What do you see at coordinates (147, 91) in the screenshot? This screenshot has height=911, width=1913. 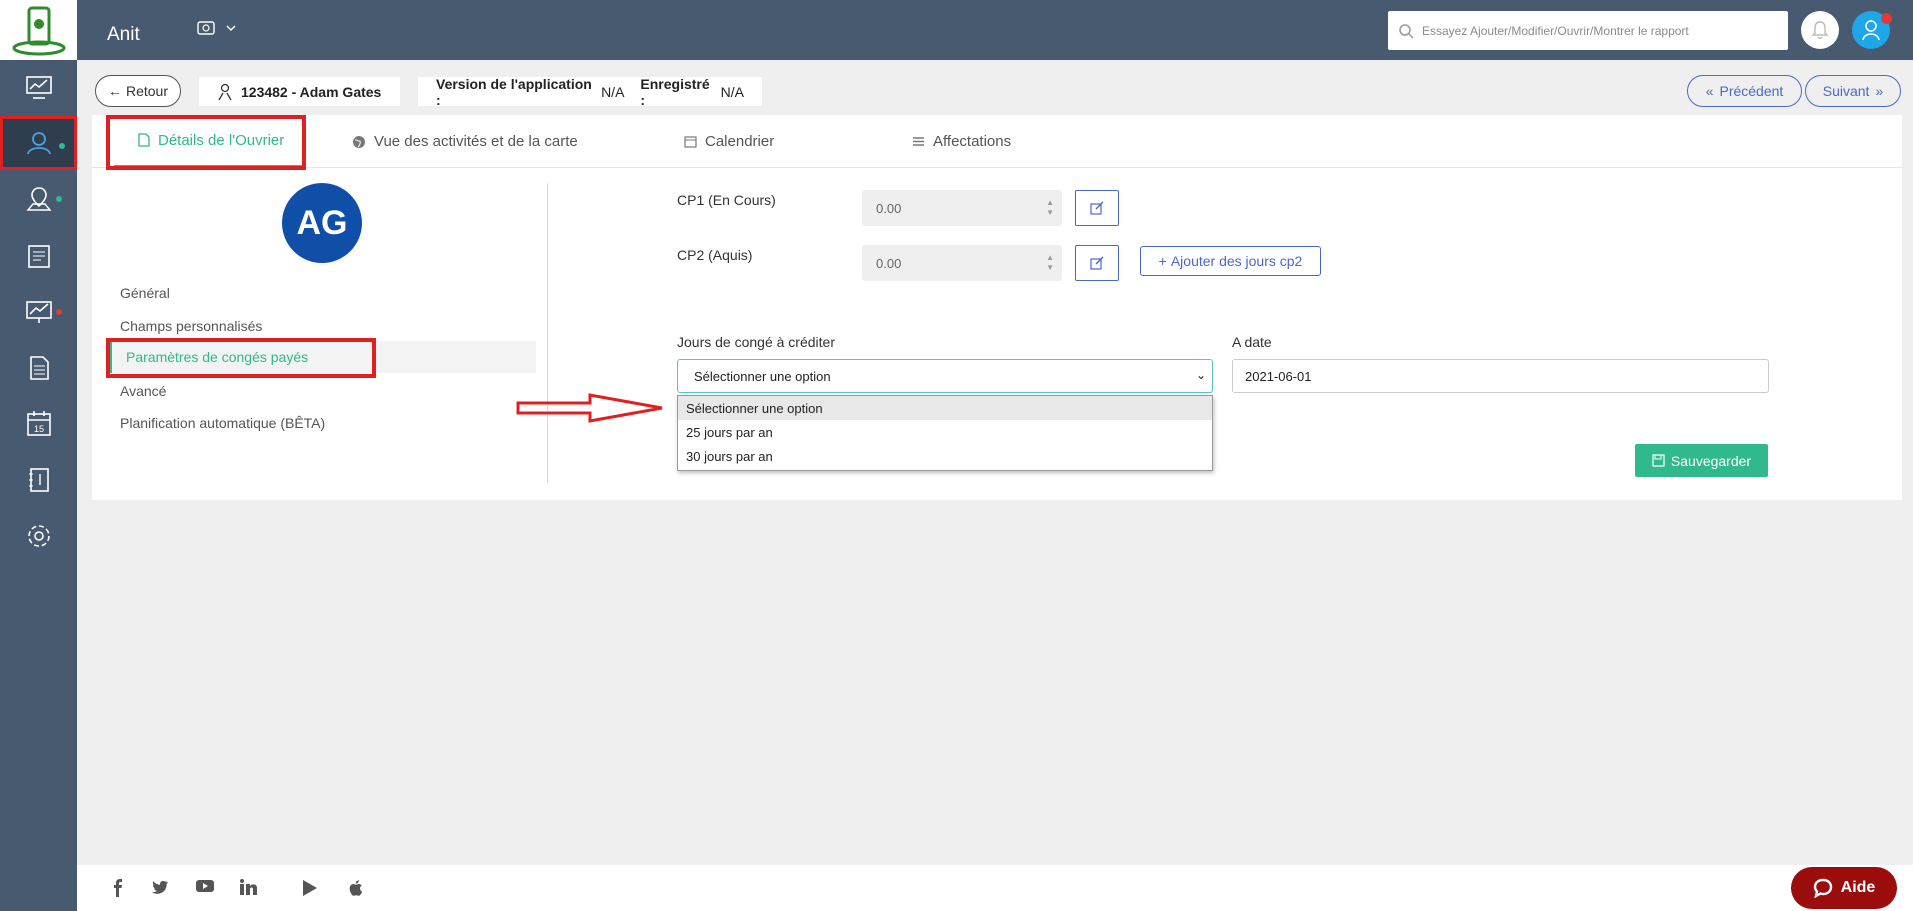 I see `back-label: Retour` at bounding box center [147, 91].